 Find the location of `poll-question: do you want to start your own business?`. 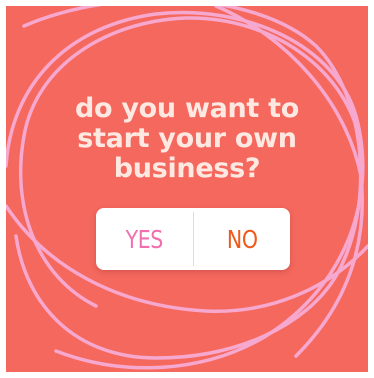

poll-question: do you want to start your own business? is located at coordinates (187, 138).